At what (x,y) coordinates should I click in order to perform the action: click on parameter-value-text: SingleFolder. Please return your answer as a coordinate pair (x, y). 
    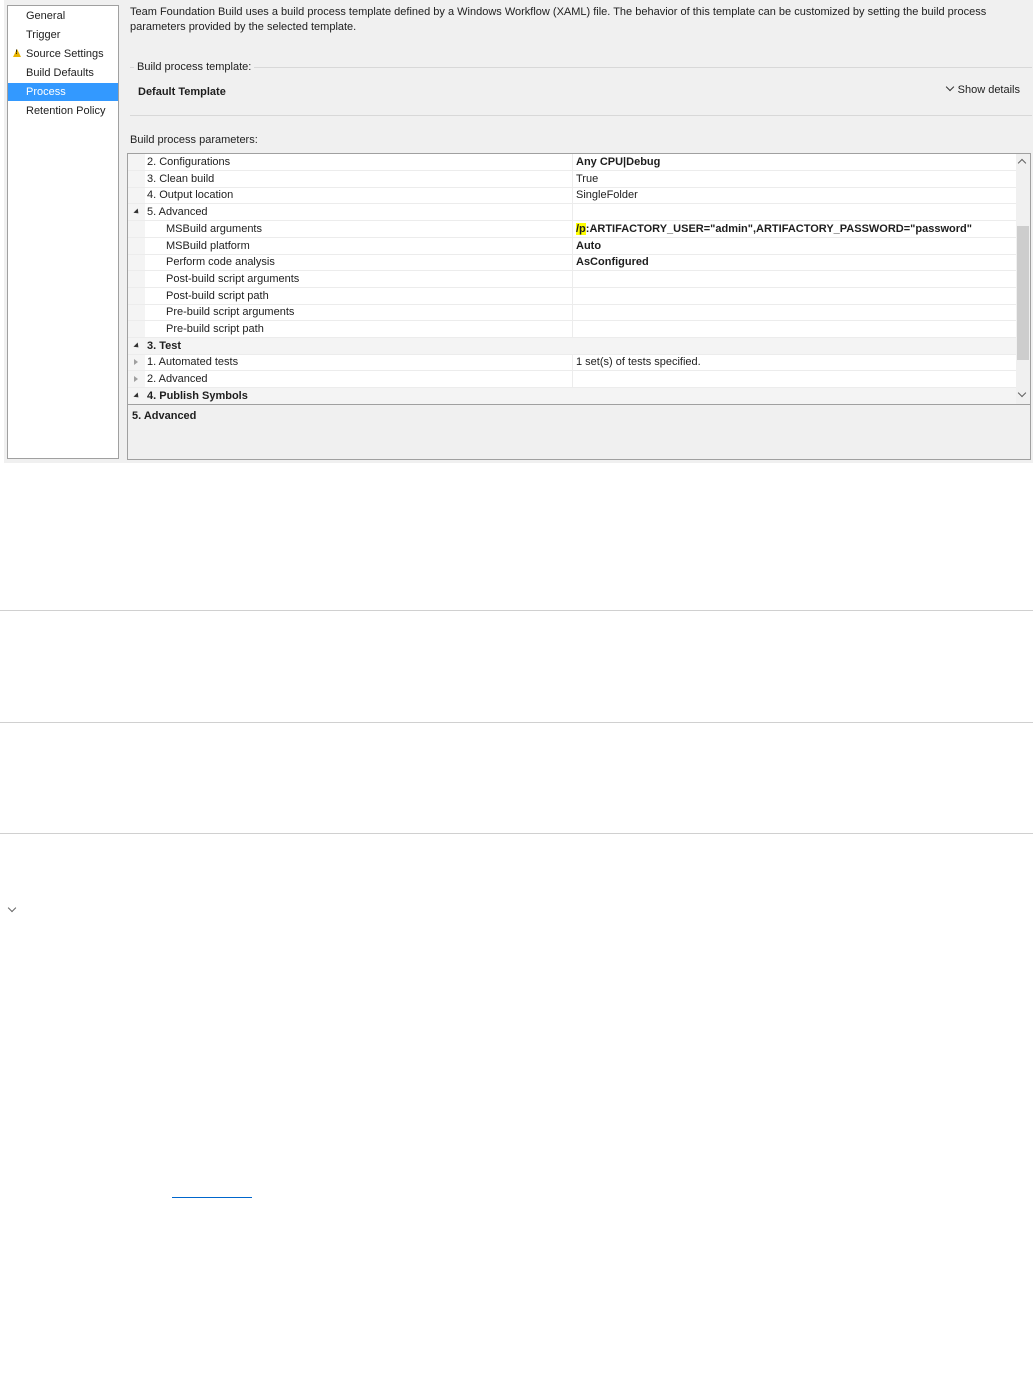
    Looking at the image, I should click on (607, 195).